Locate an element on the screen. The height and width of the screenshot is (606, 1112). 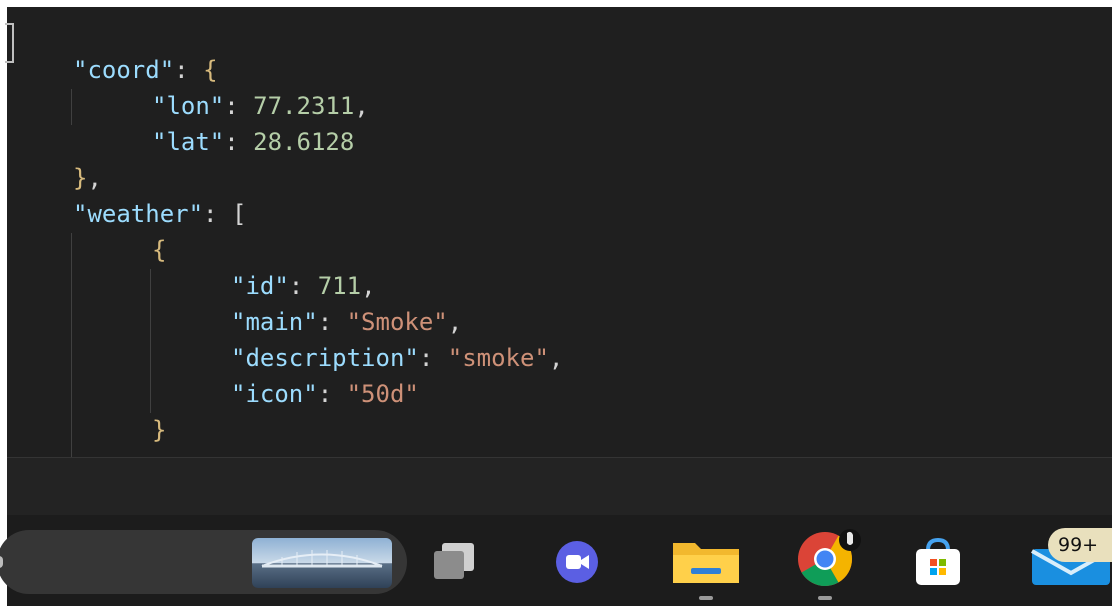
code-token: "description" is located at coordinates (325, 358).